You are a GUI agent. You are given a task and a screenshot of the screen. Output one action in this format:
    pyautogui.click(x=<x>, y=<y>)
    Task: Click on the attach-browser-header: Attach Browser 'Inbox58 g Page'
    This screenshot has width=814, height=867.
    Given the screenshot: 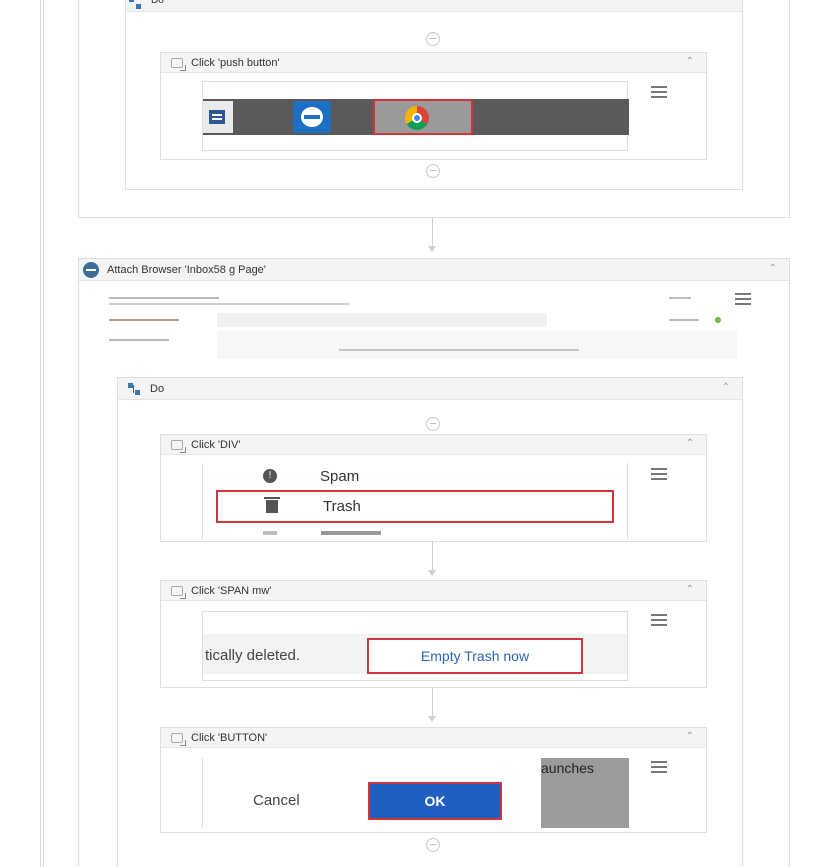 What is the action you would take?
    pyautogui.click(x=434, y=270)
    